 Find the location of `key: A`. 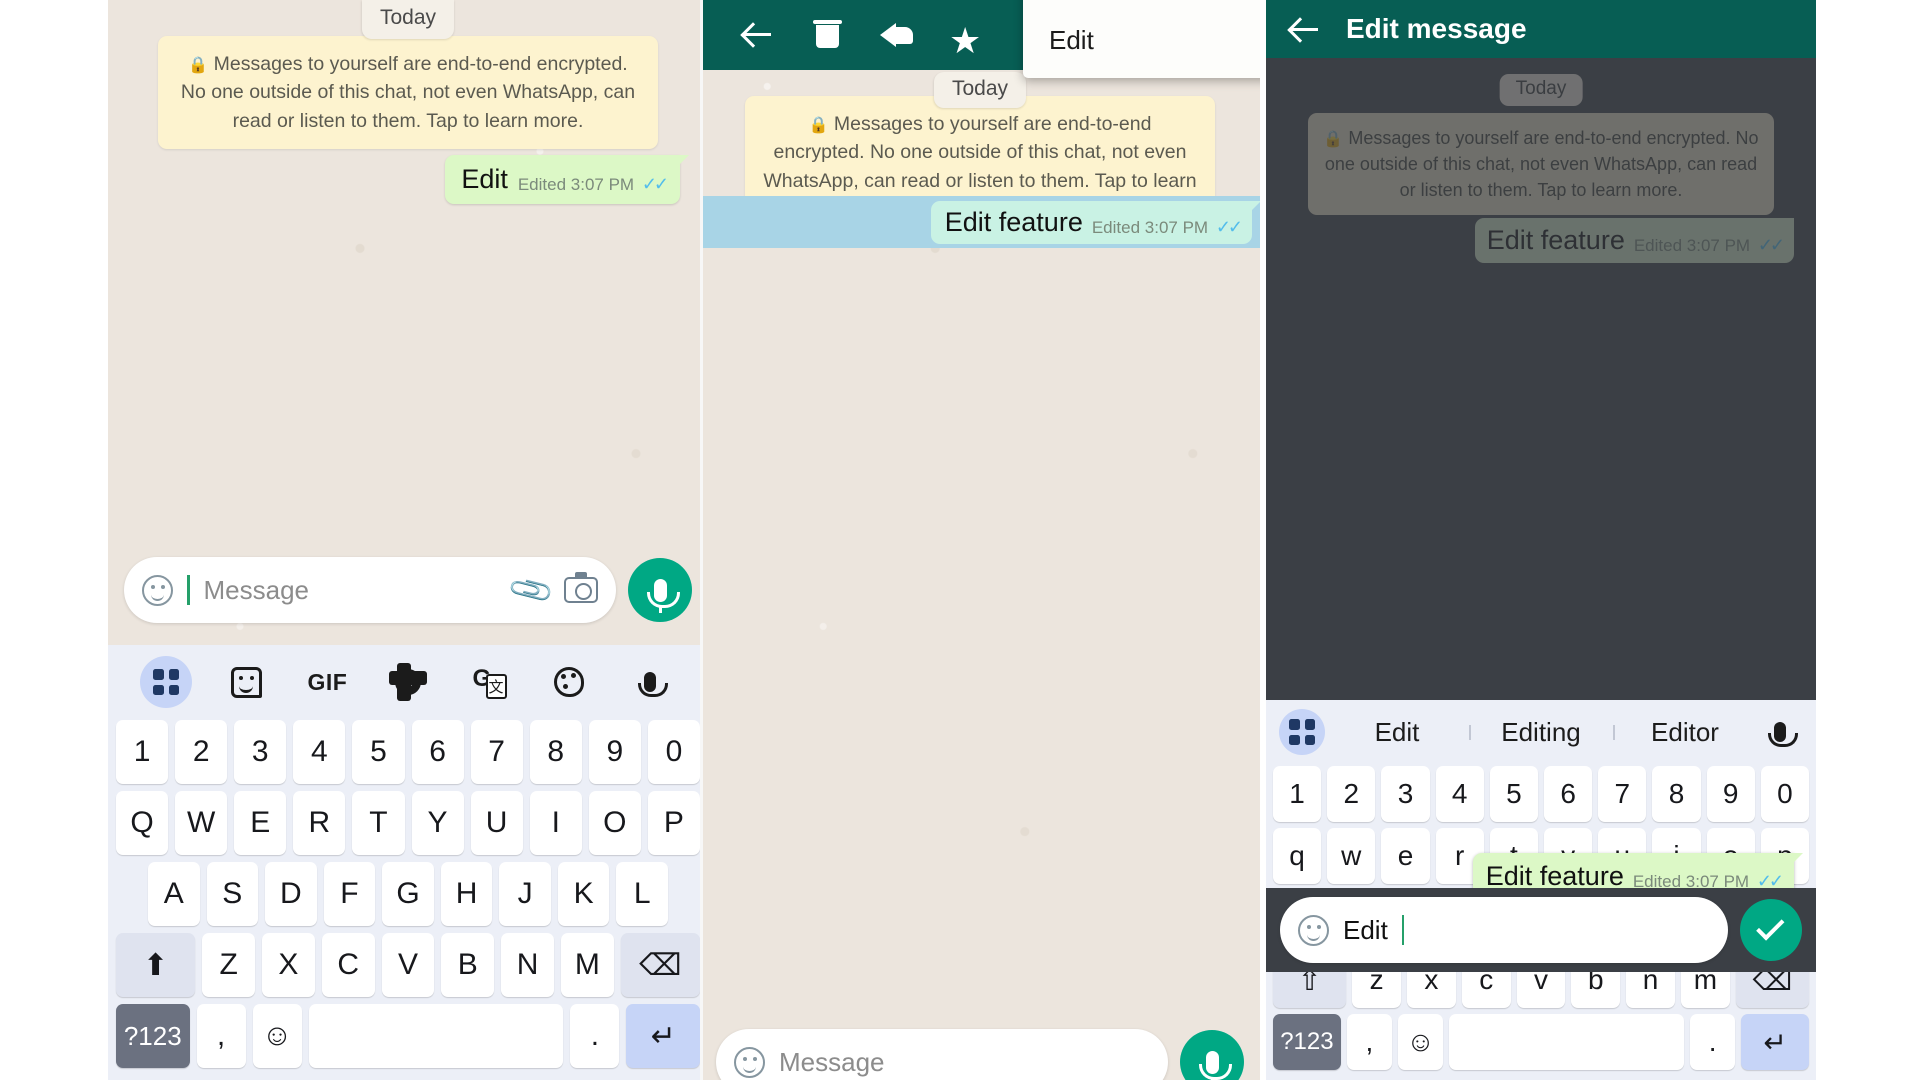

key: A is located at coordinates (173, 894).